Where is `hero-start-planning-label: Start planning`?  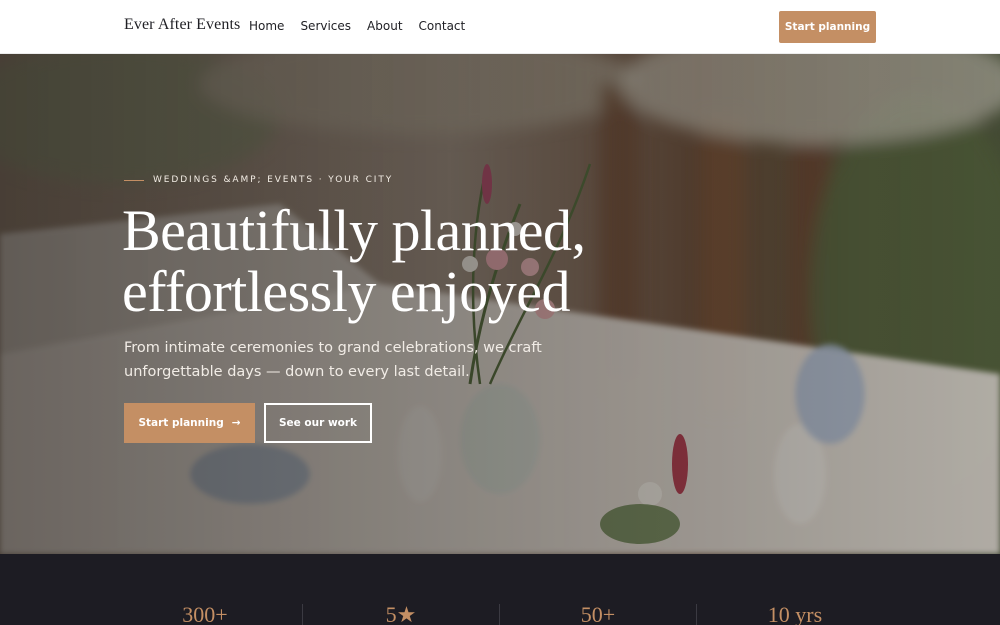 hero-start-planning-label: Start planning is located at coordinates (181, 423).